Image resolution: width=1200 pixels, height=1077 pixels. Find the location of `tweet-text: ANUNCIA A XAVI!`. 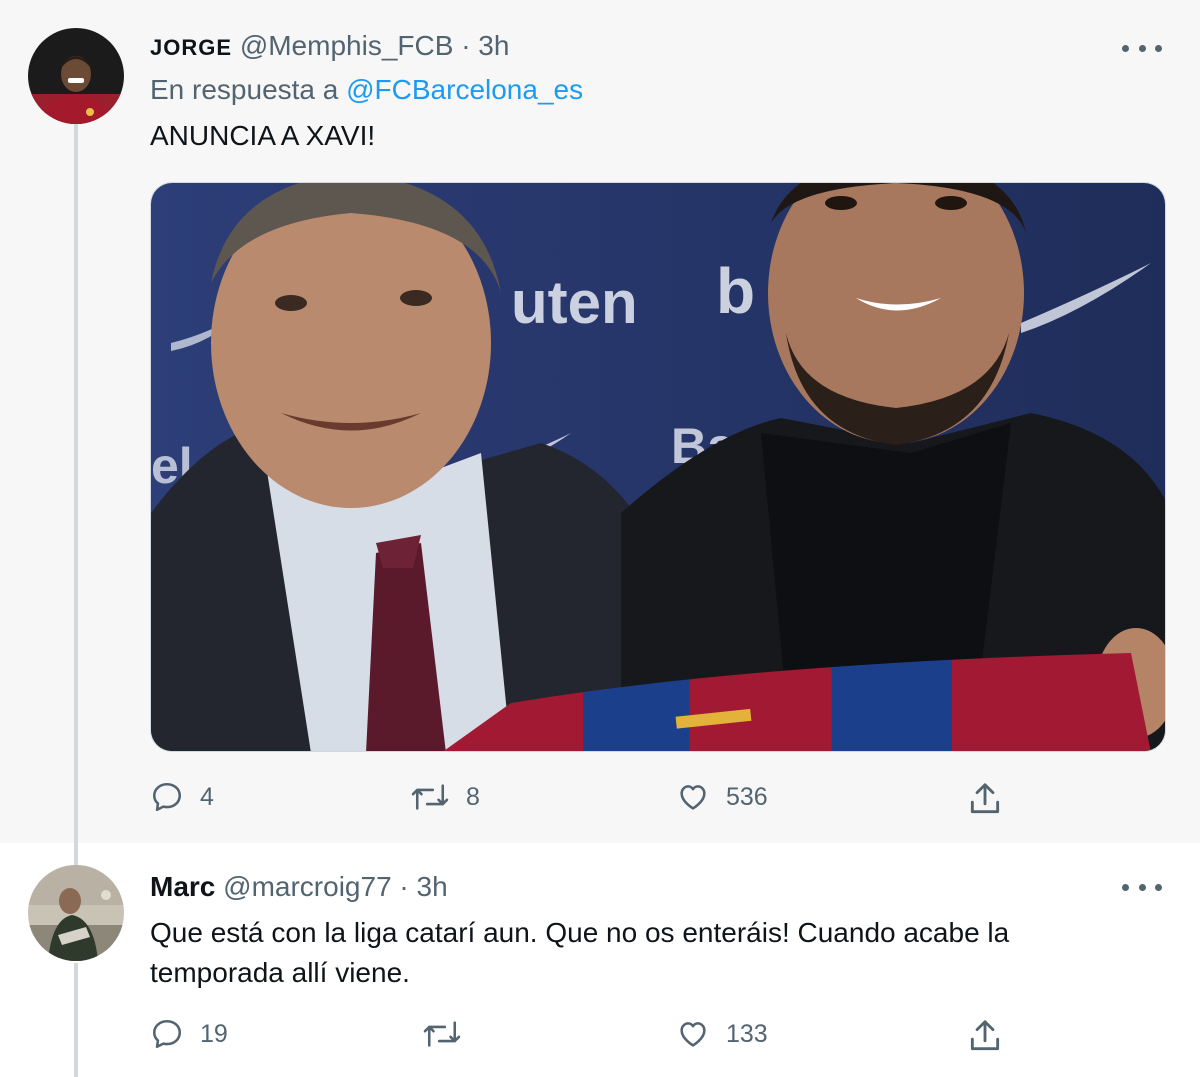

tweet-text: ANUNCIA A XAVI! is located at coordinates (263, 135).